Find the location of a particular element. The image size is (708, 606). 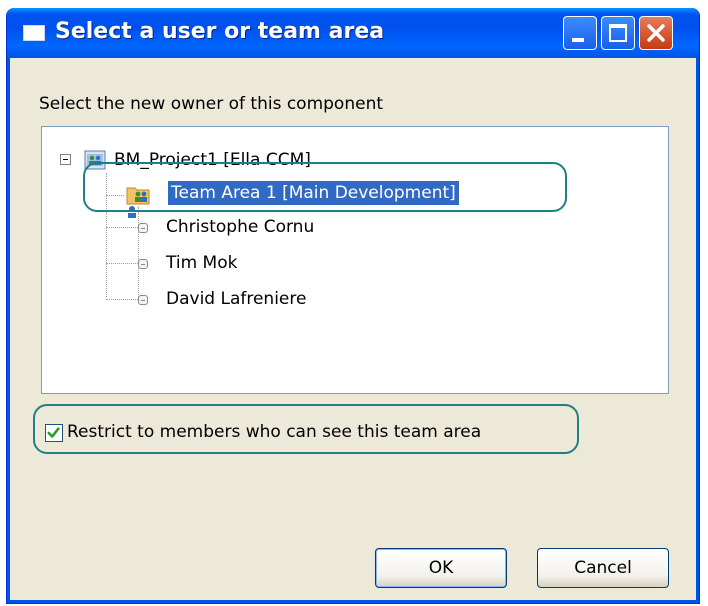

close-button is located at coordinates (656, 33).